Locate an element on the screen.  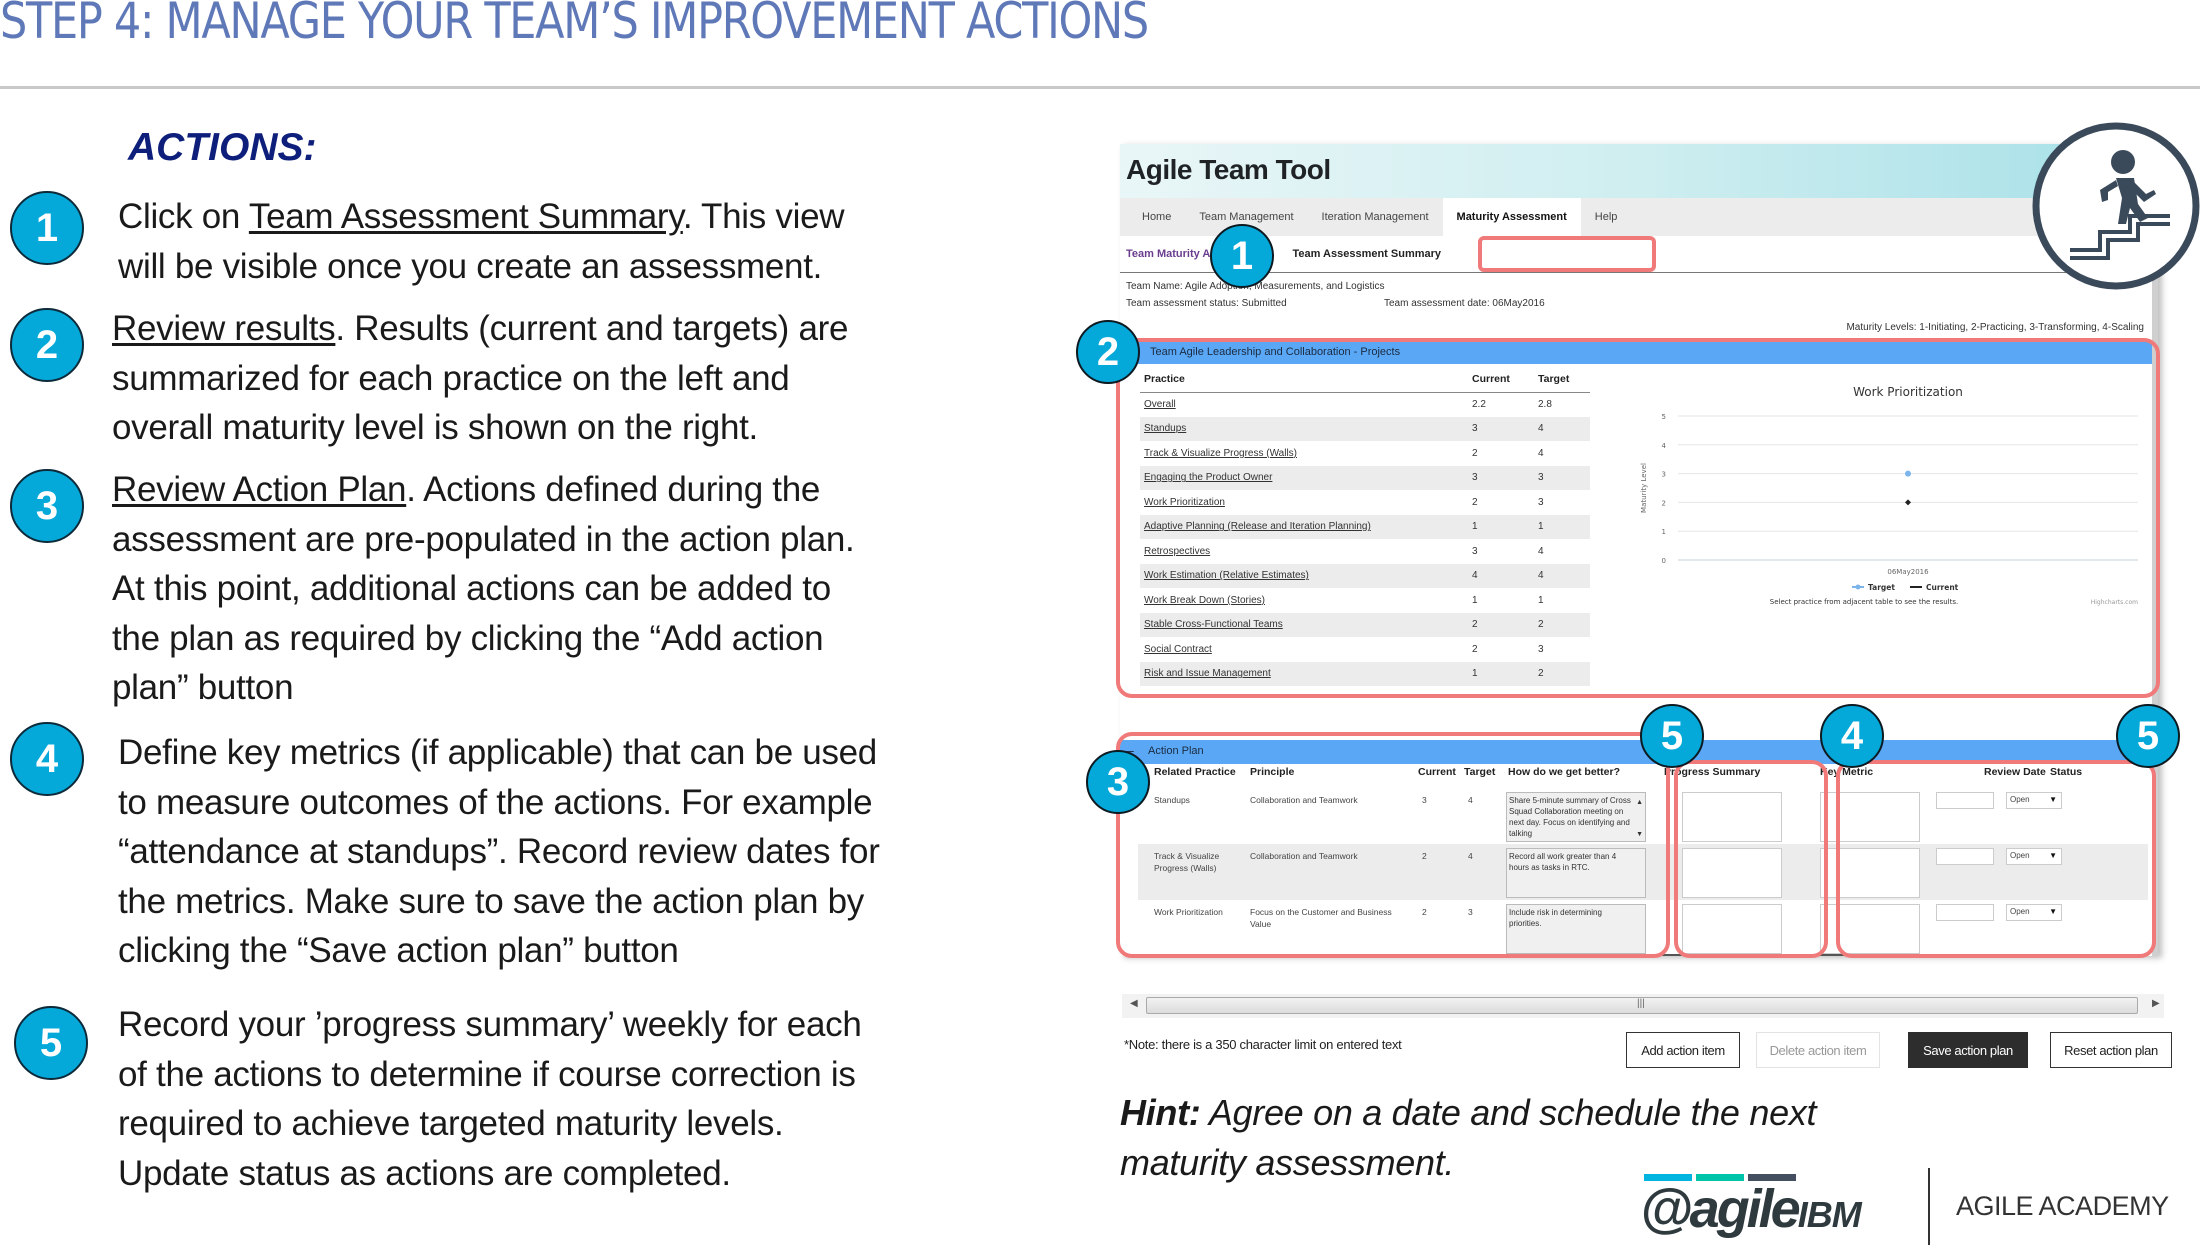
step-number-badge: 1 is located at coordinates (47, 228).